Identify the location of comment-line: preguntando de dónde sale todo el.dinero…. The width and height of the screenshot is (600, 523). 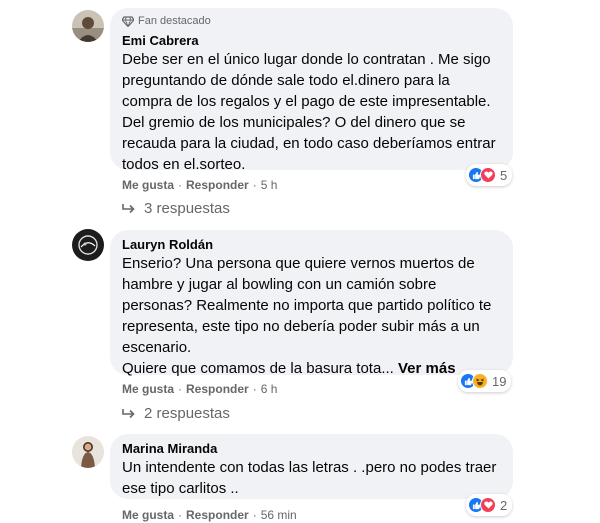
(286, 80).